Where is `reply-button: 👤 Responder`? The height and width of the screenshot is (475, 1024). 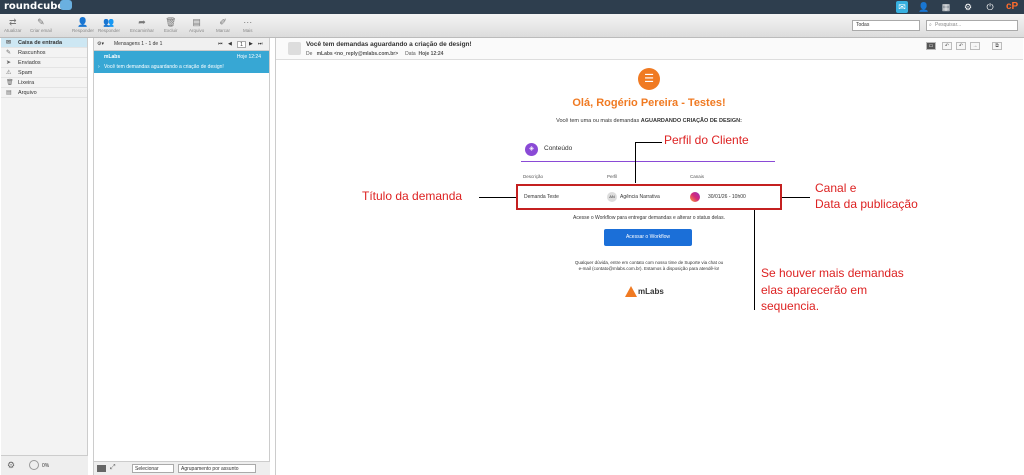
reply-button: 👤 Responder is located at coordinates (83, 24).